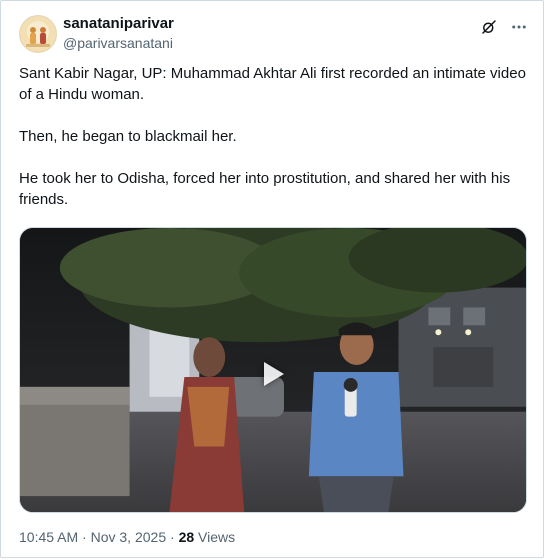 The height and width of the screenshot is (560, 546). What do you see at coordinates (118, 24) in the screenshot?
I see `author-display-name: sanataniparivar` at bounding box center [118, 24].